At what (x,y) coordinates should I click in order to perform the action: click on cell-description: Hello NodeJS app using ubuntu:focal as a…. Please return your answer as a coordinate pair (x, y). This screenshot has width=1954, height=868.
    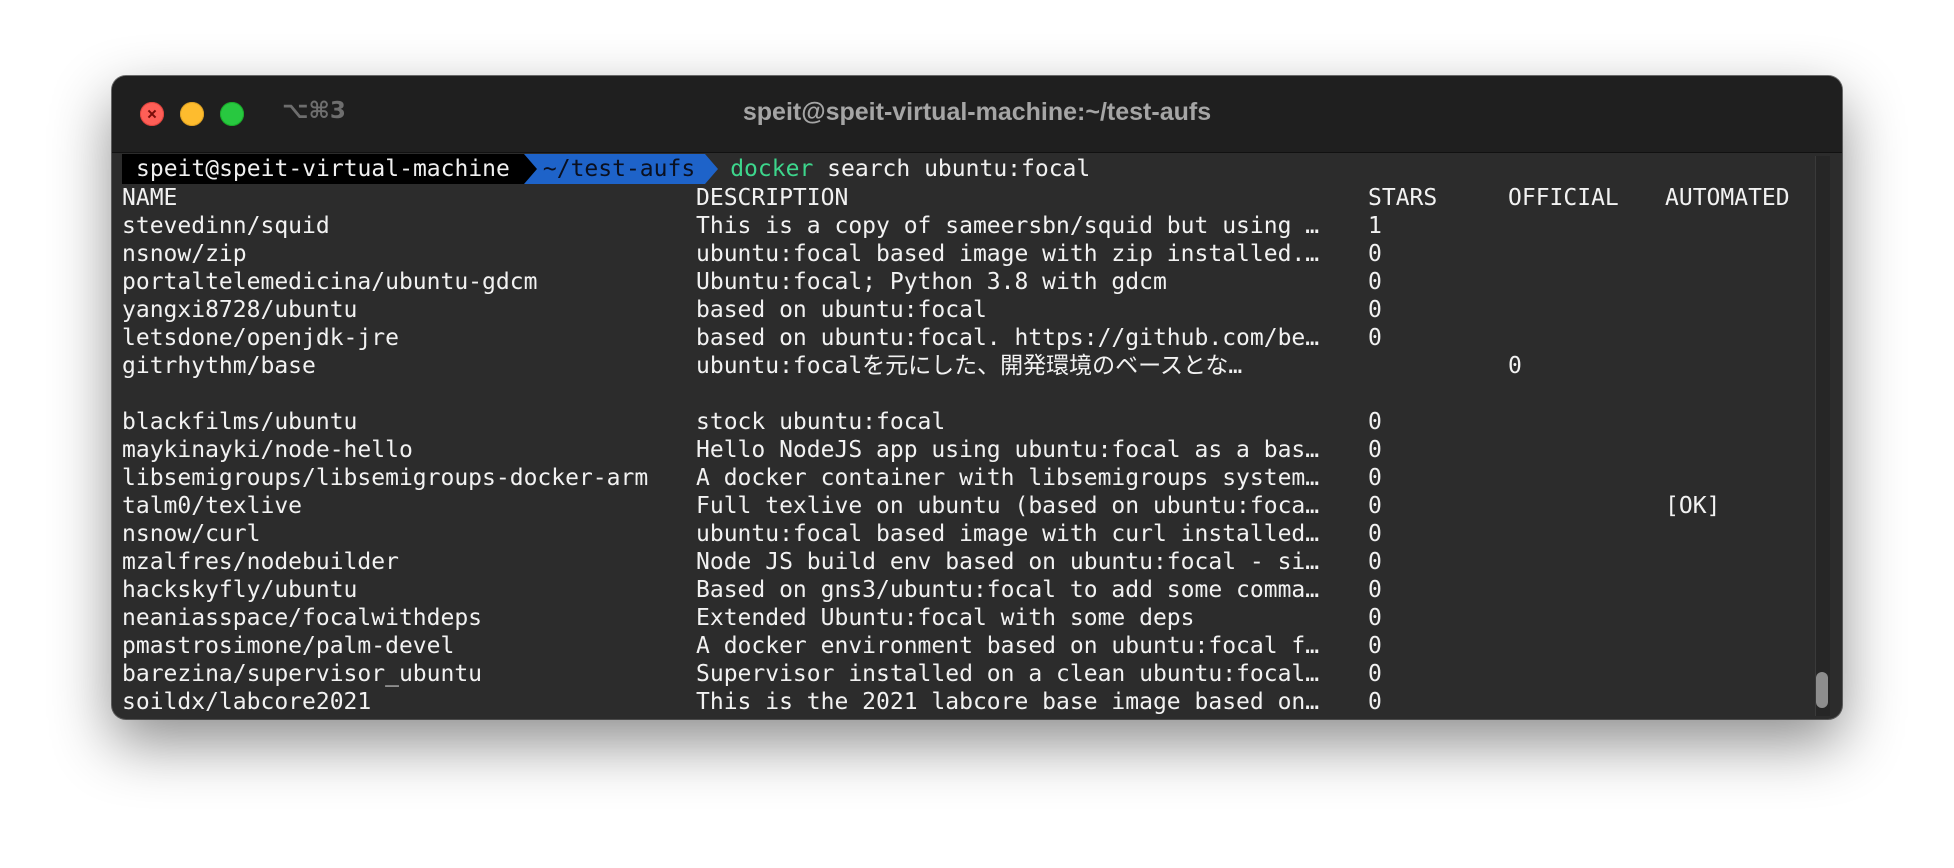
    Looking at the image, I should click on (1008, 450).